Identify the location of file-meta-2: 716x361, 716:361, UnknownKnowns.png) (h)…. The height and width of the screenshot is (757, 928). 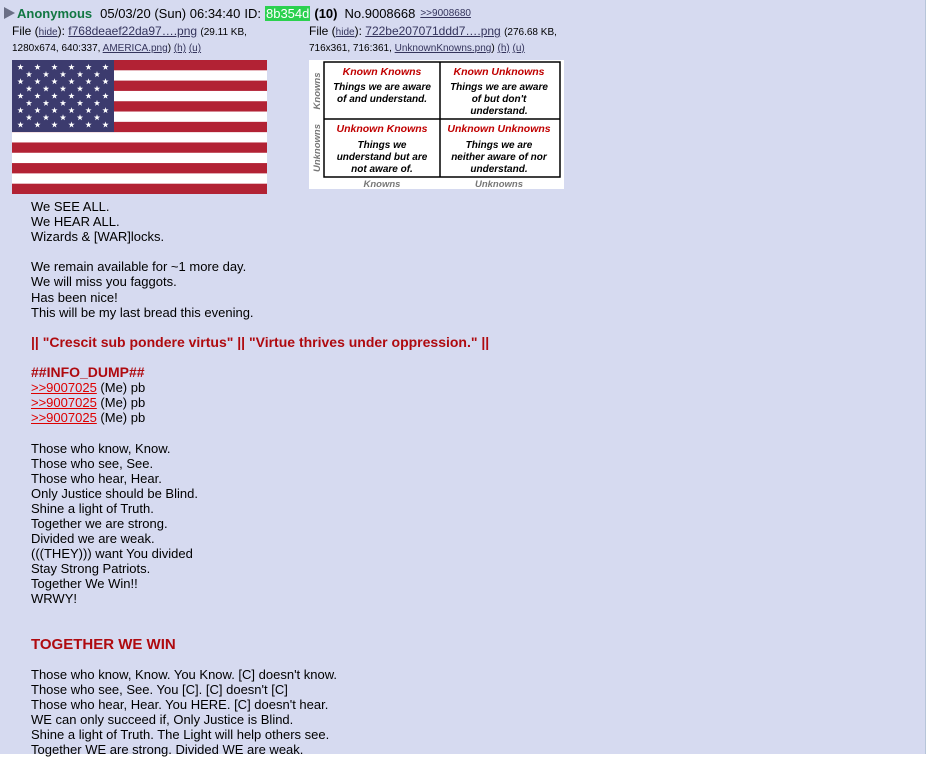
(433, 49).